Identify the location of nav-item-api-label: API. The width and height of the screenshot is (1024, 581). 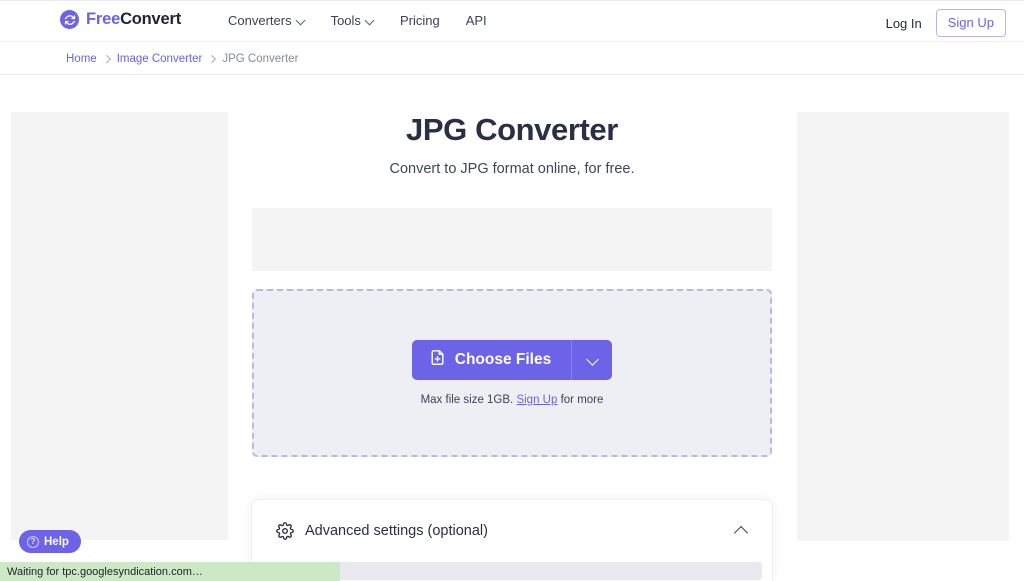
(476, 20).